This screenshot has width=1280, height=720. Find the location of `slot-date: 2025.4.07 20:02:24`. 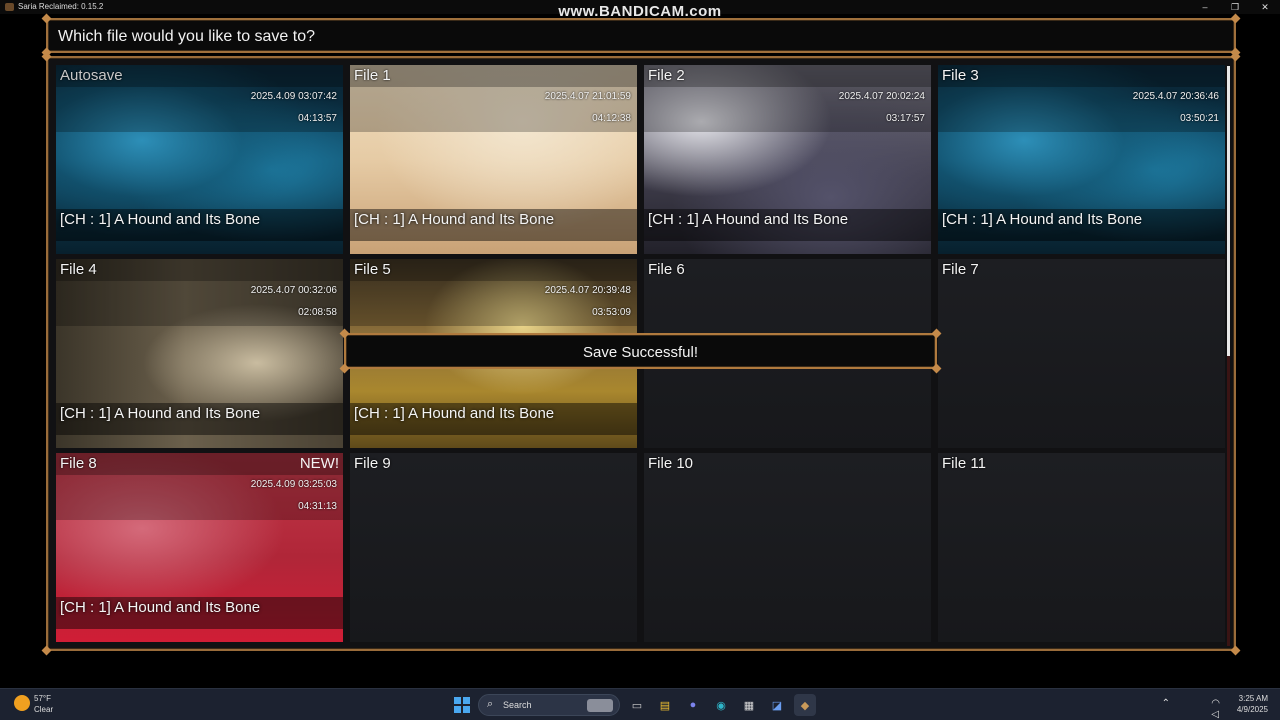

slot-date: 2025.4.07 20:02:24 is located at coordinates (881, 96).